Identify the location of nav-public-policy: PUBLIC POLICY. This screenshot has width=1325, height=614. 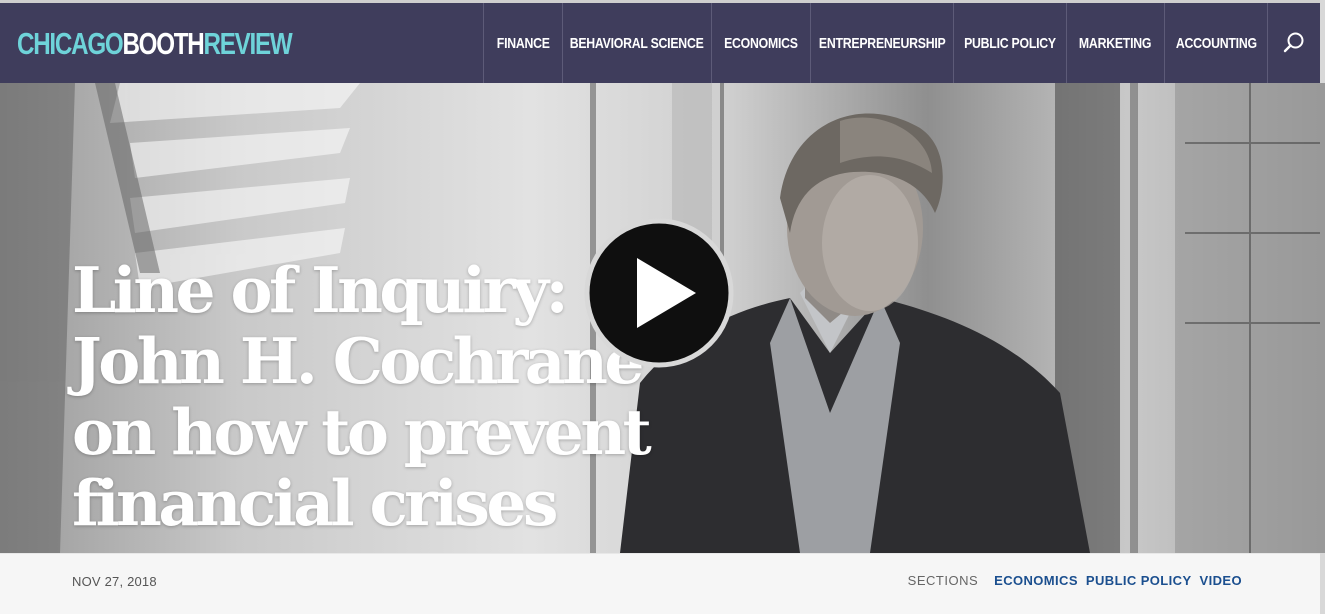
(1009, 43).